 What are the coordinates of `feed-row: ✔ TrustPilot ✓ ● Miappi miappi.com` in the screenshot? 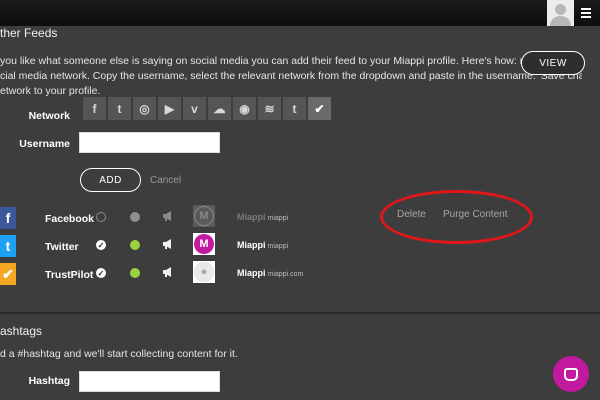 It's located at (300, 274).